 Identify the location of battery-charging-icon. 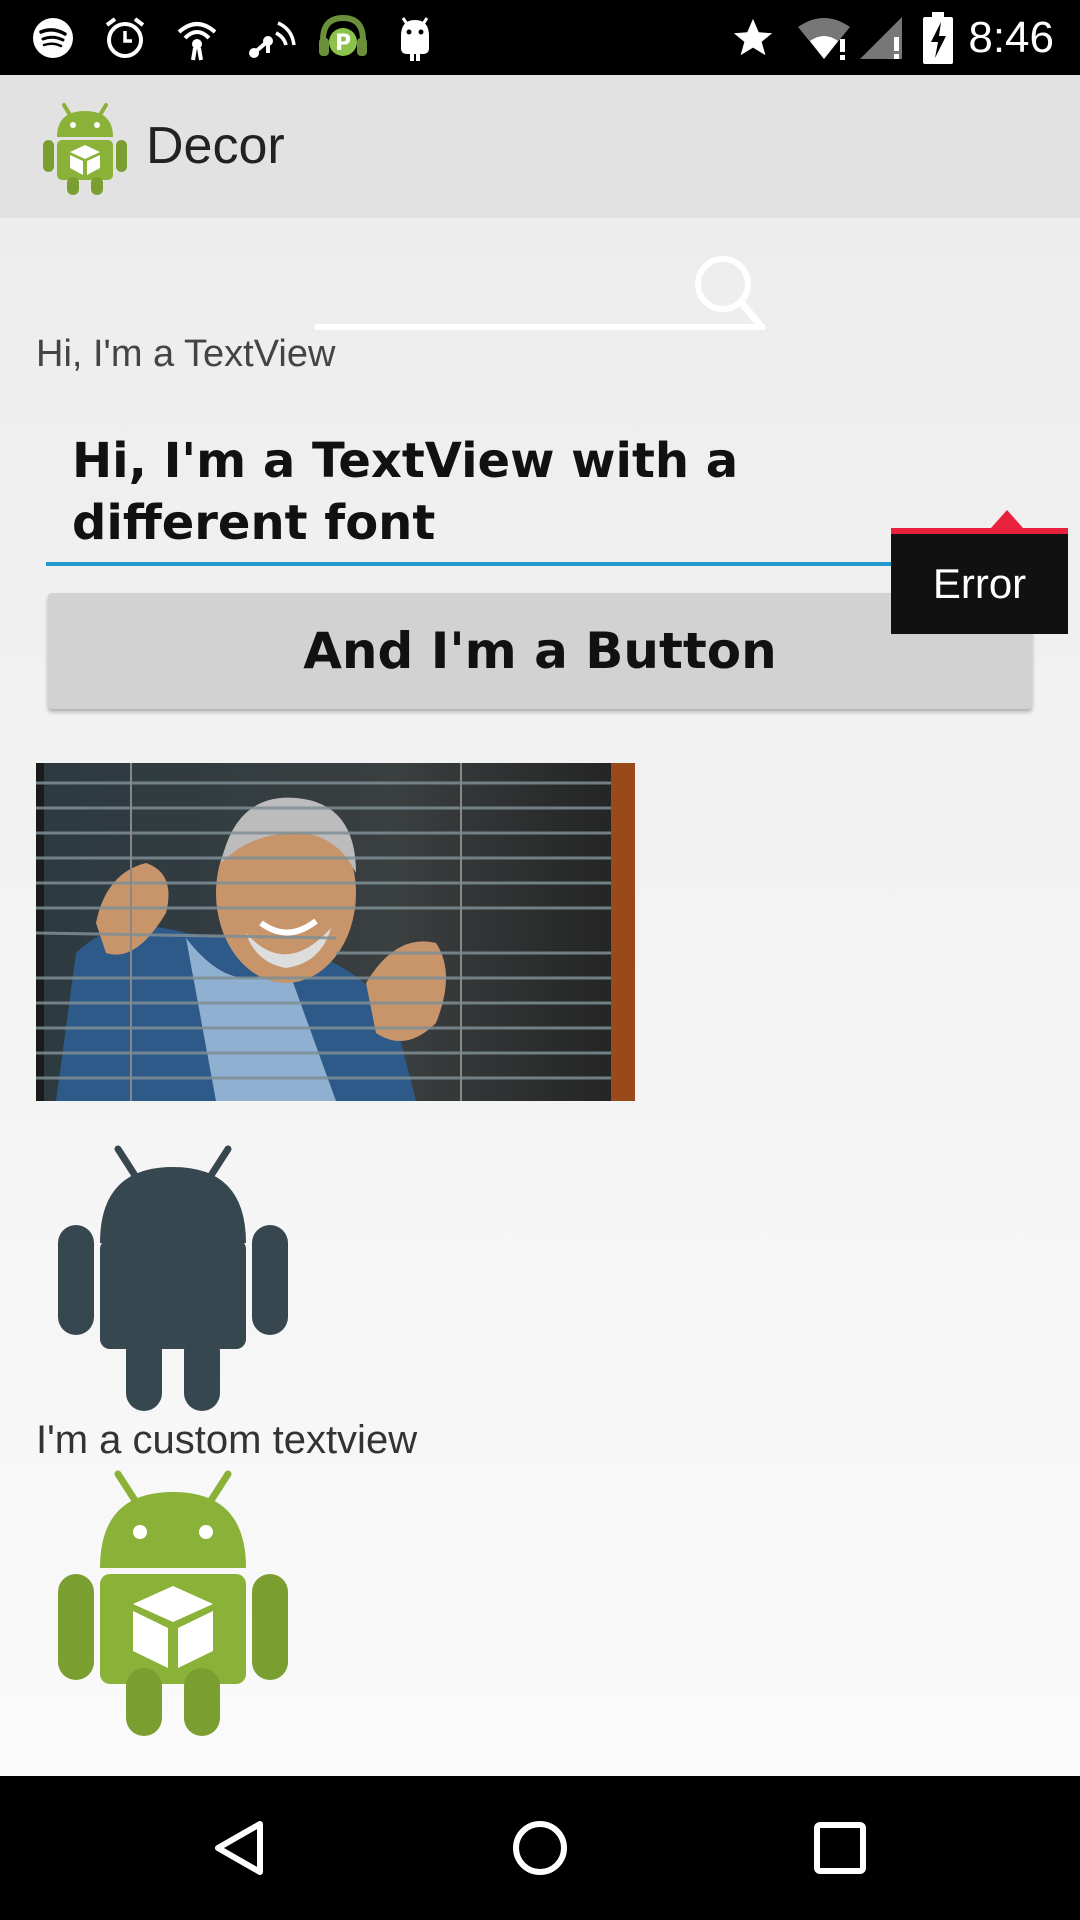
(938, 37).